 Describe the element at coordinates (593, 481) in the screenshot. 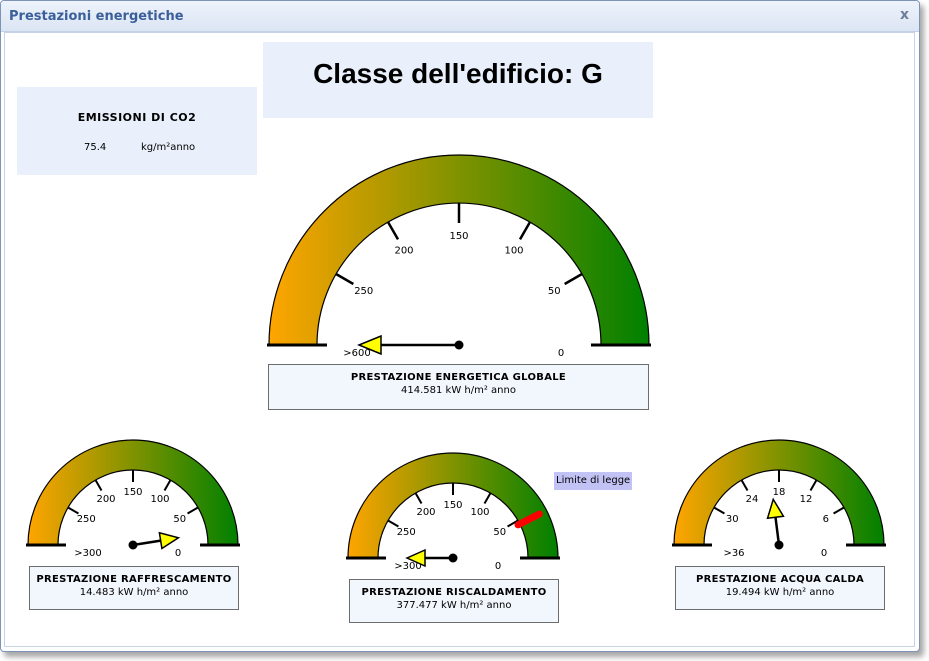

I see `legal-limit-label: Limite di legge` at that location.